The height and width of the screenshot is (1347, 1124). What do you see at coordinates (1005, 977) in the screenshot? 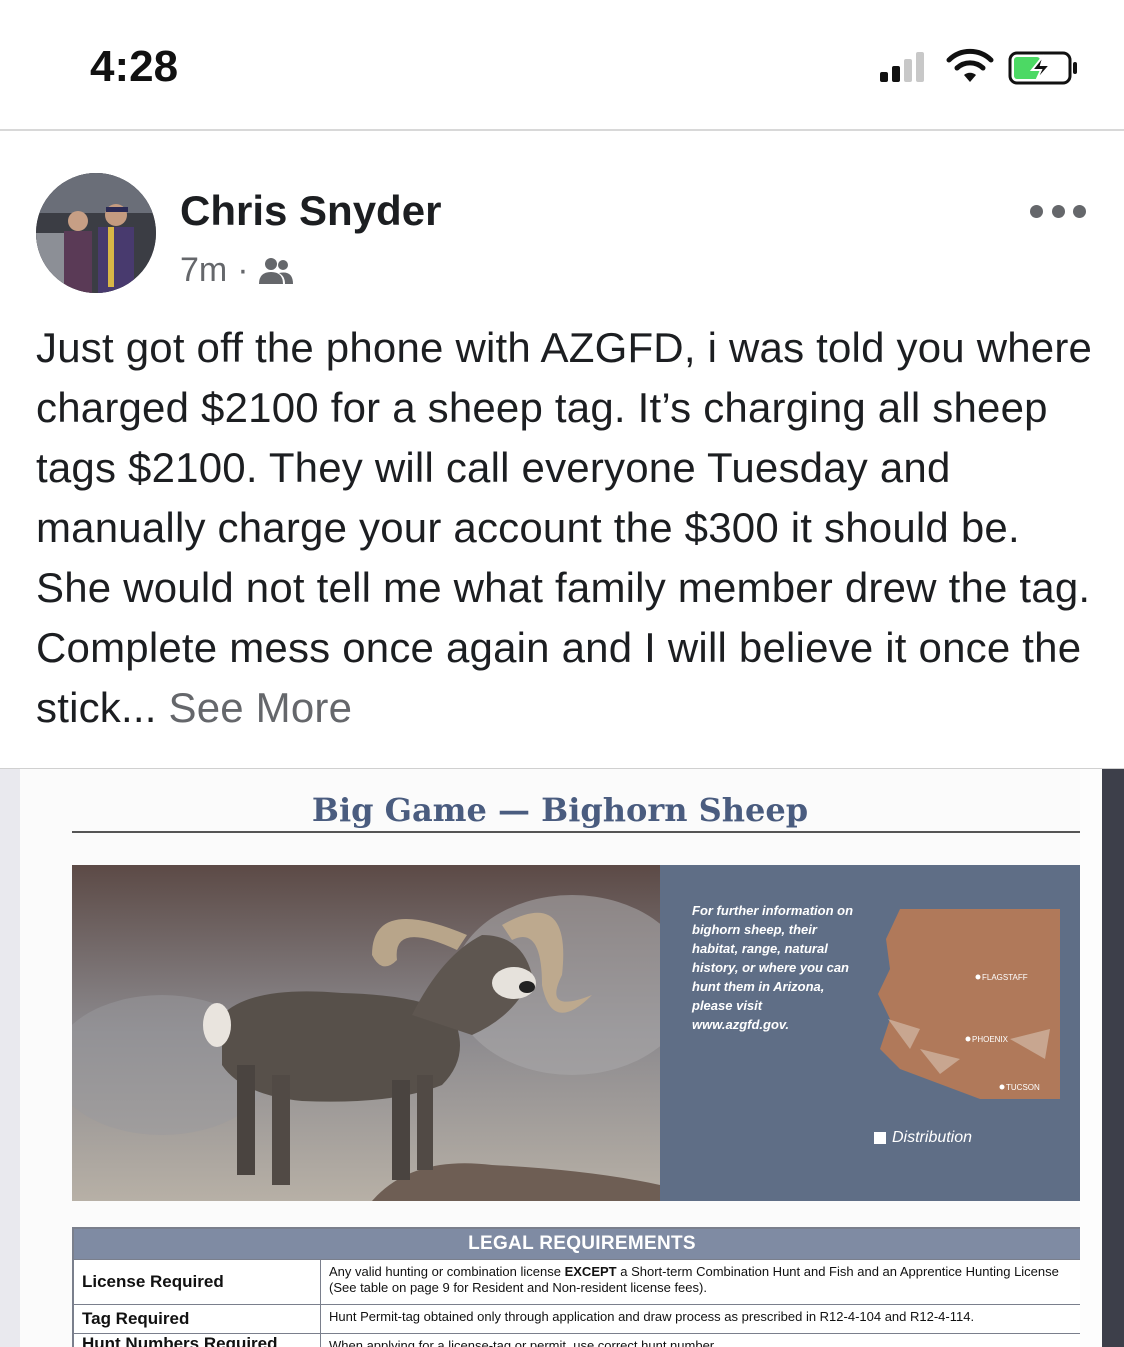
I see `map-label-flagstaff: FLAGSTAFF` at bounding box center [1005, 977].